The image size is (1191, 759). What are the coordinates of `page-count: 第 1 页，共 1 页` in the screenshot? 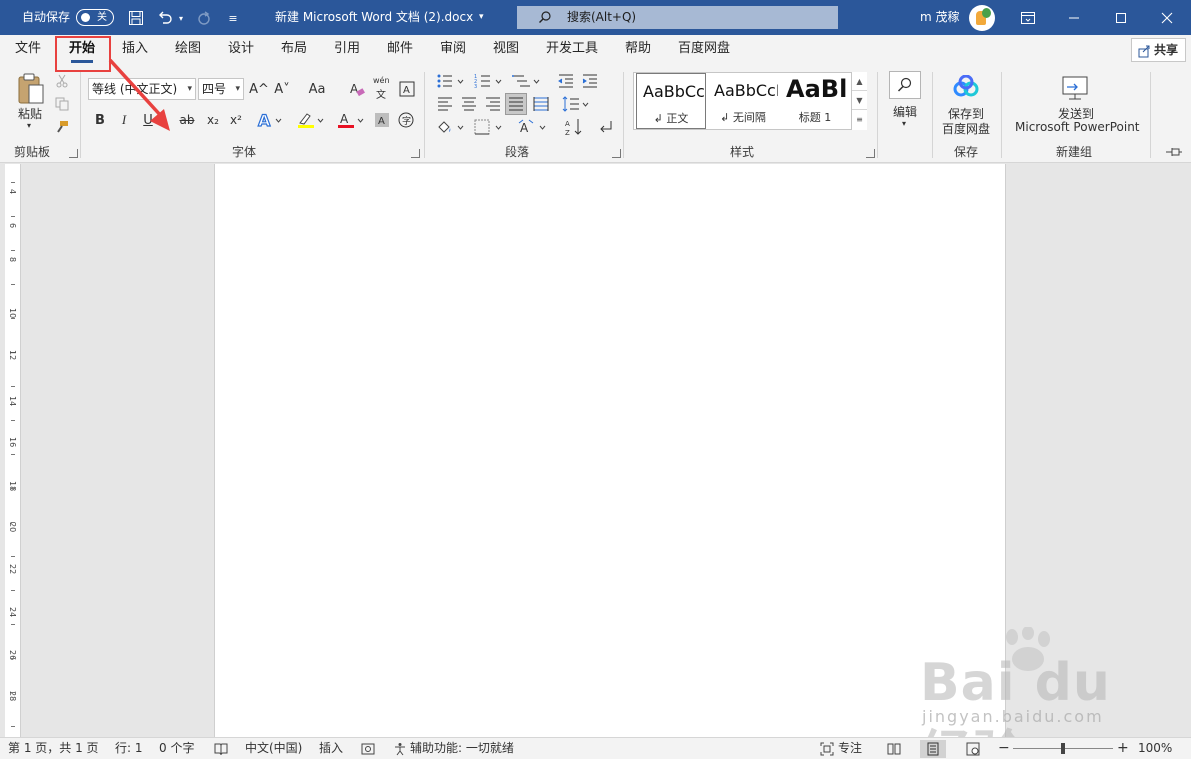 It's located at (53, 748).